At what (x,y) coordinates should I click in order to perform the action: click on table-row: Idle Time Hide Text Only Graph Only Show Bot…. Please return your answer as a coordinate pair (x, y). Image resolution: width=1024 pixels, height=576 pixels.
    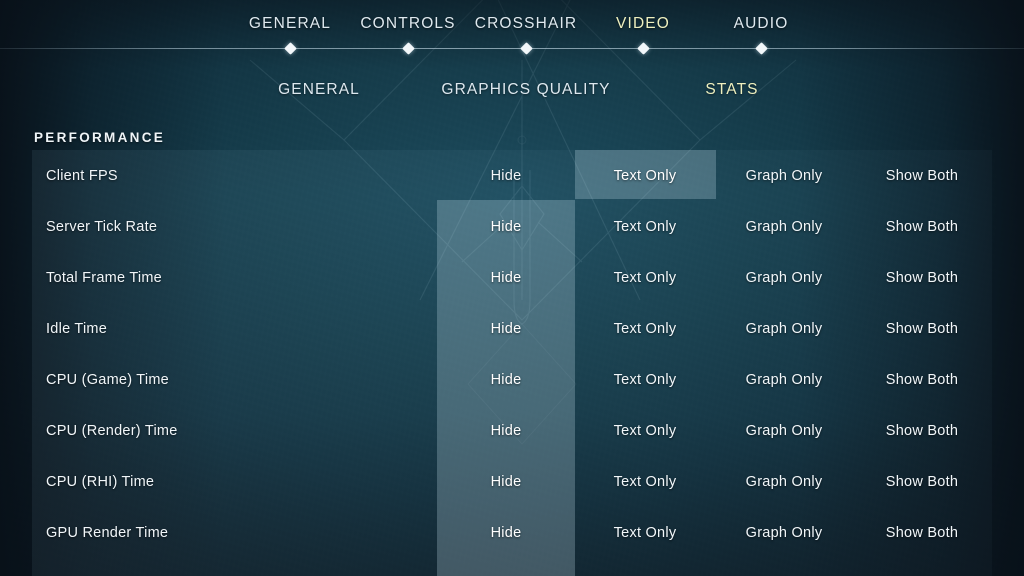
    Looking at the image, I should click on (512, 328).